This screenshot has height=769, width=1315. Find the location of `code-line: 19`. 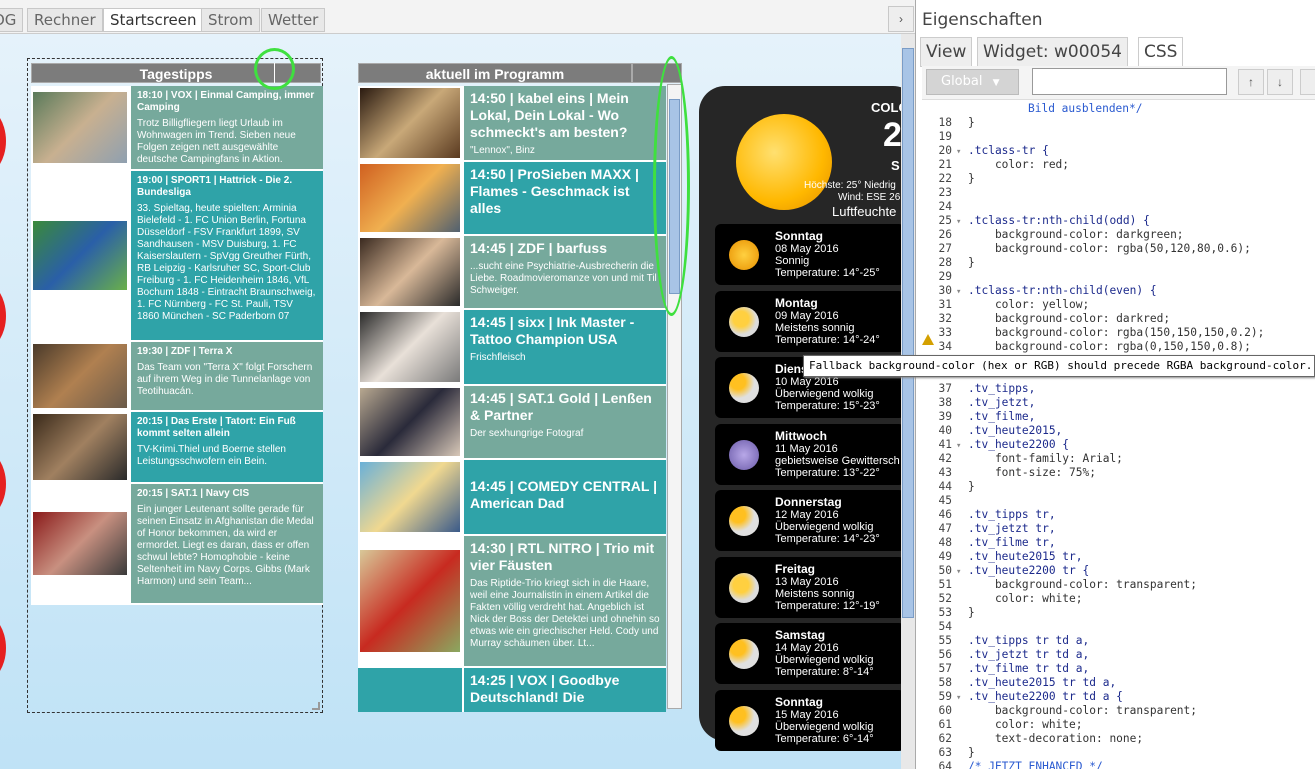

code-line: 19 is located at coordinates (945, 136).